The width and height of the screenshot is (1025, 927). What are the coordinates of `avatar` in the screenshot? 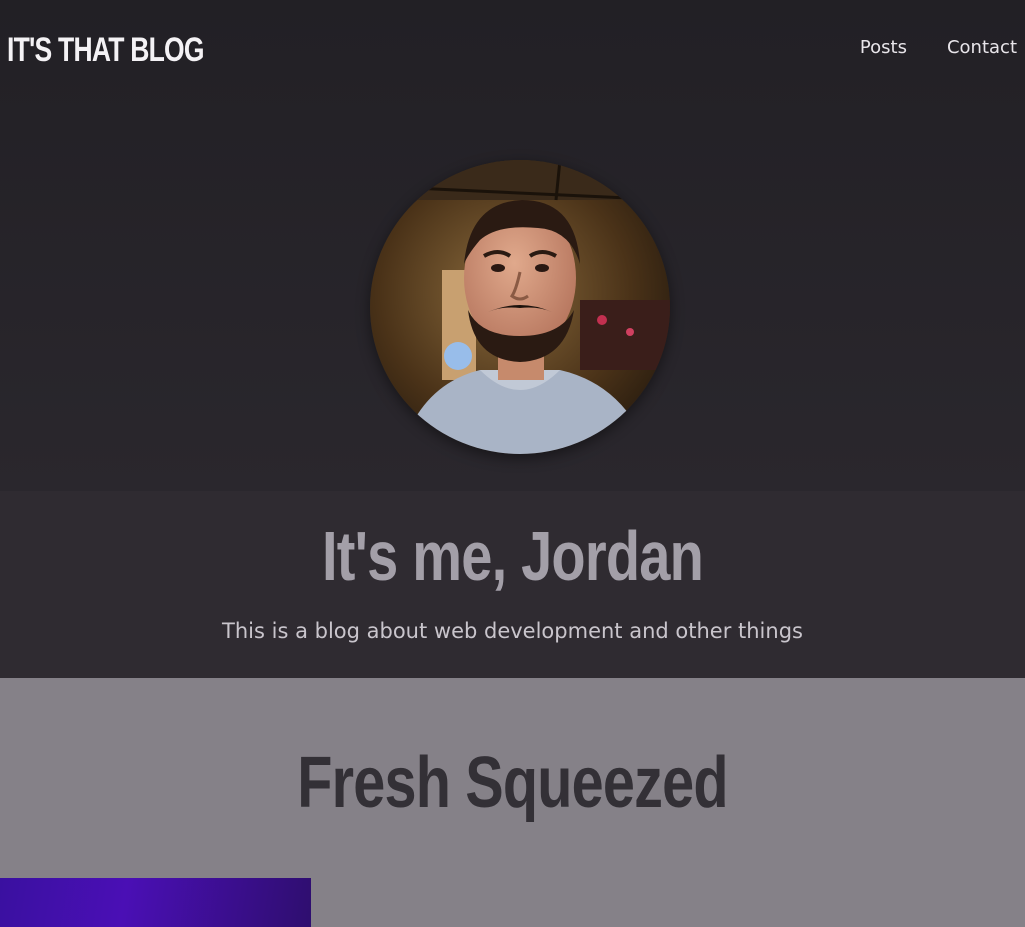 It's located at (520, 307).